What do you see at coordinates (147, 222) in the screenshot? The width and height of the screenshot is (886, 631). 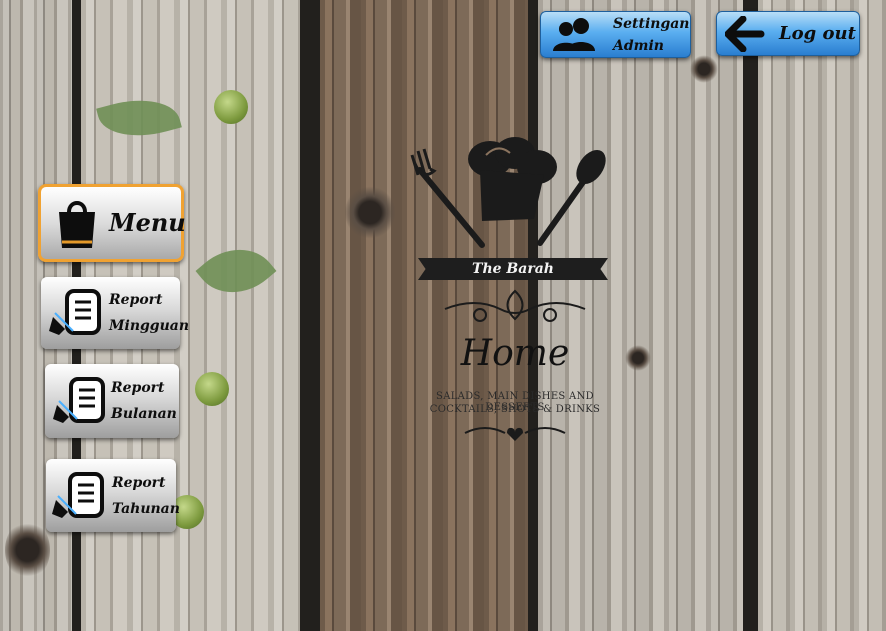 I see `menu-label: Menu` at bounding box center [147, 222].